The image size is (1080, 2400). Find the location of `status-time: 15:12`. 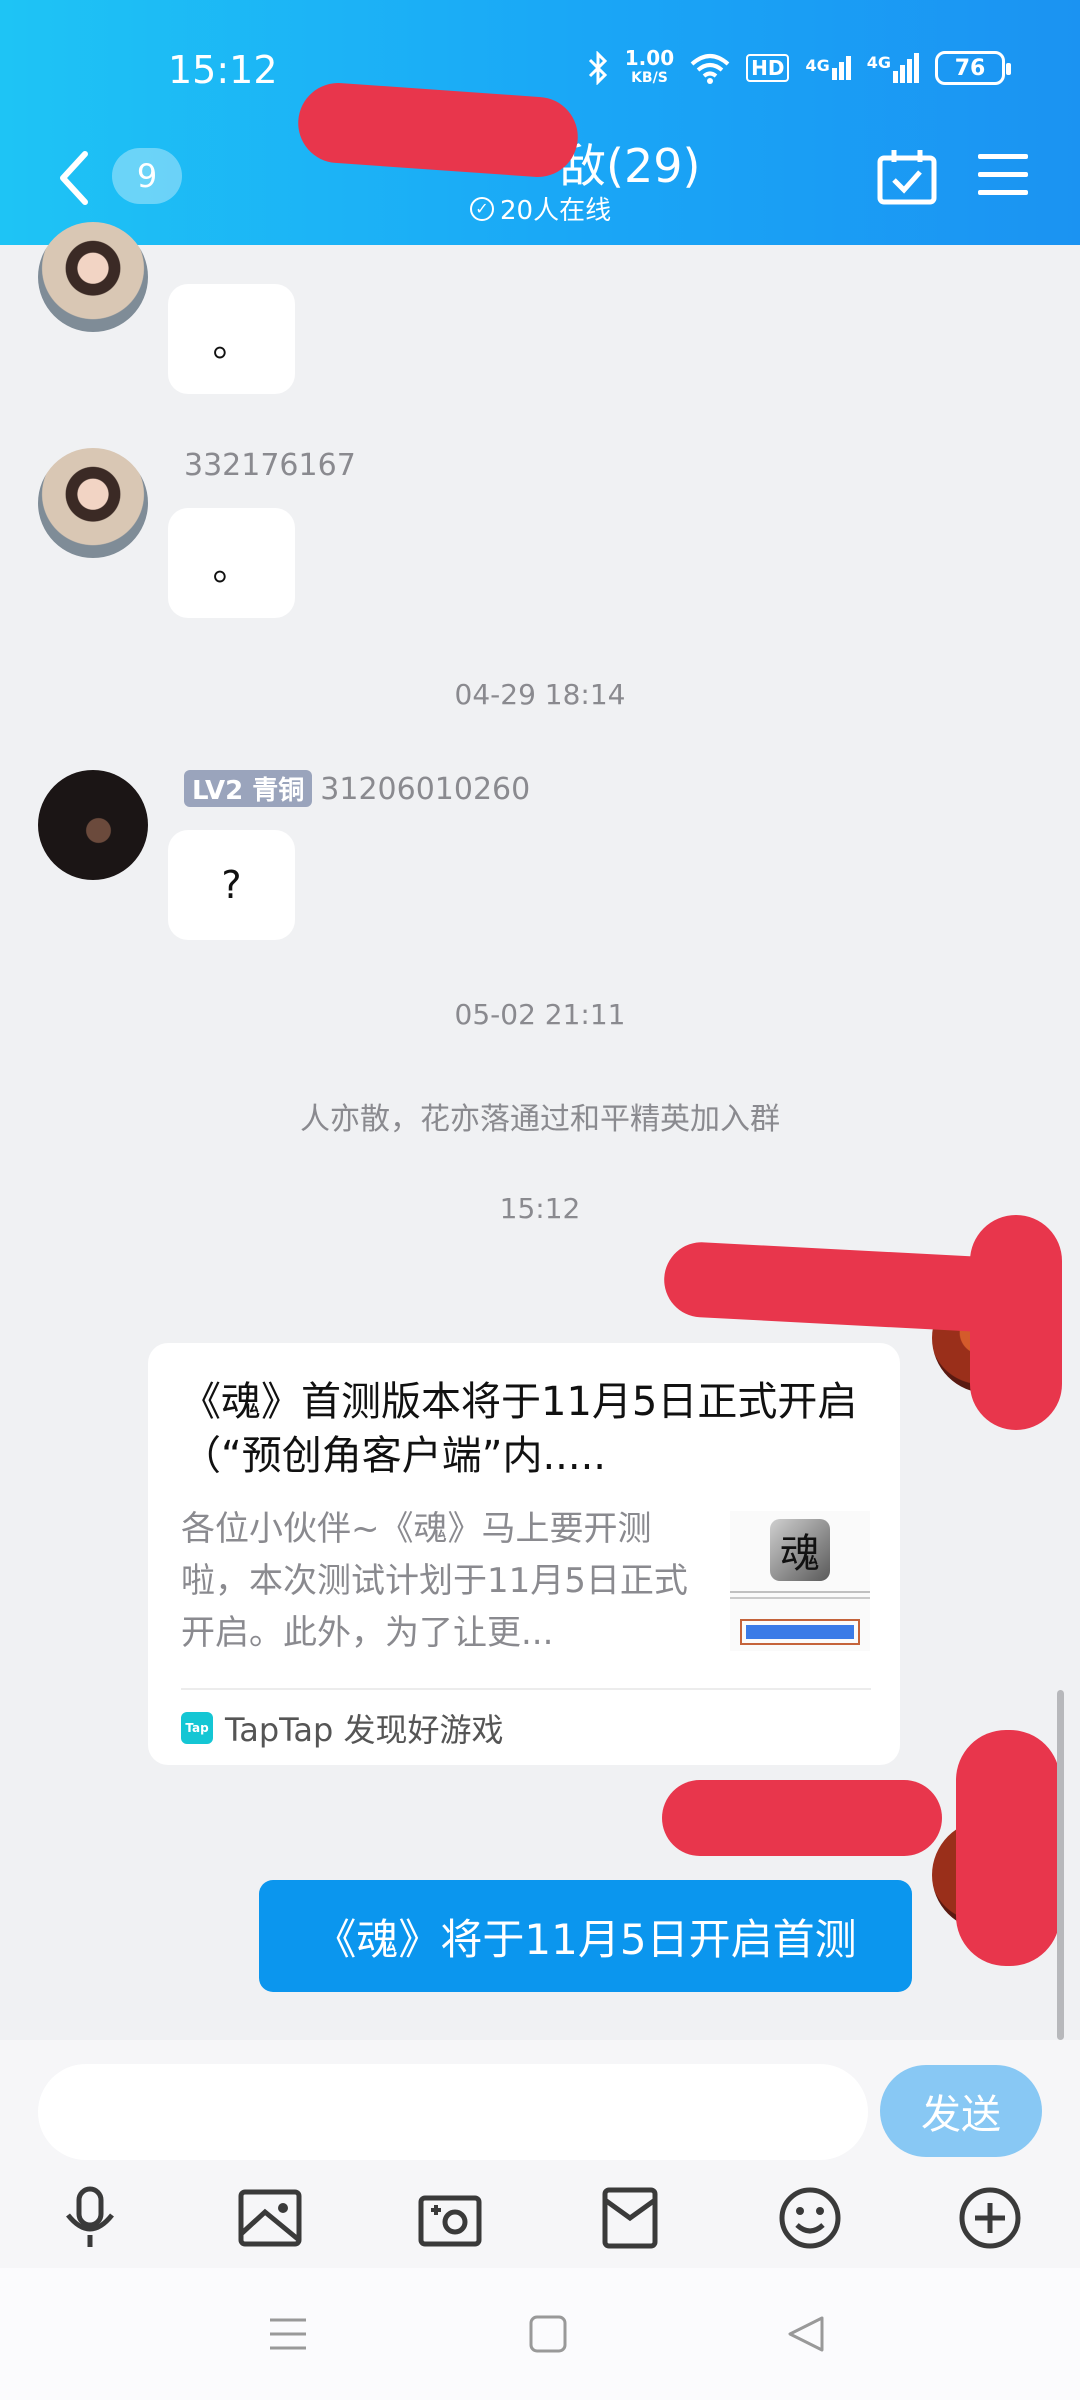

status-time: 15:12 is located at coordinates (223, 70).